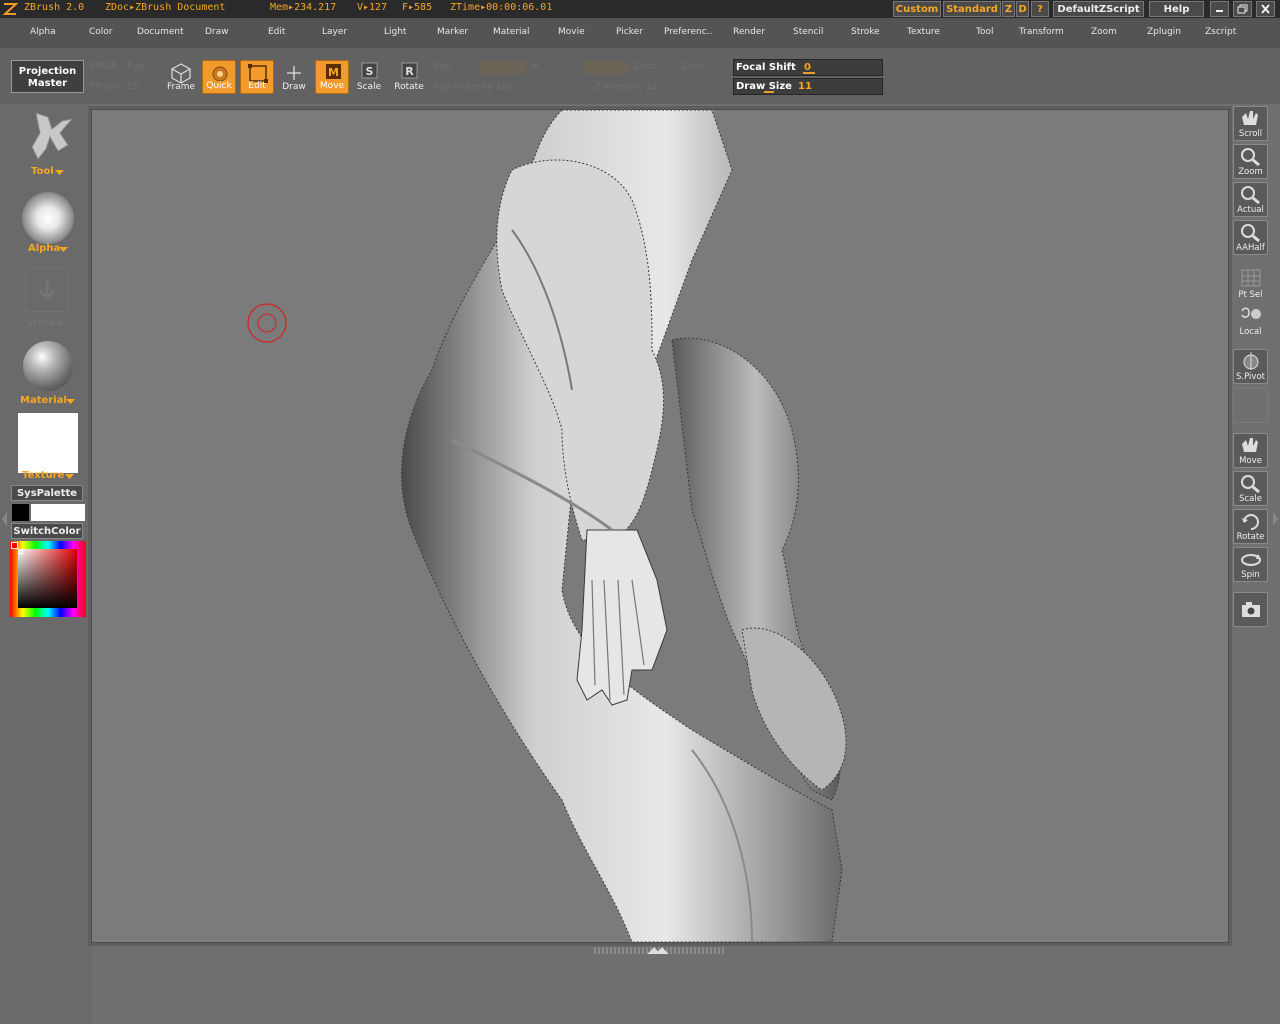 The image size is (1280, 1024). Describe the element at coordinates (749, 32) in the screenshot. I see `menu-render: Render` at that location.